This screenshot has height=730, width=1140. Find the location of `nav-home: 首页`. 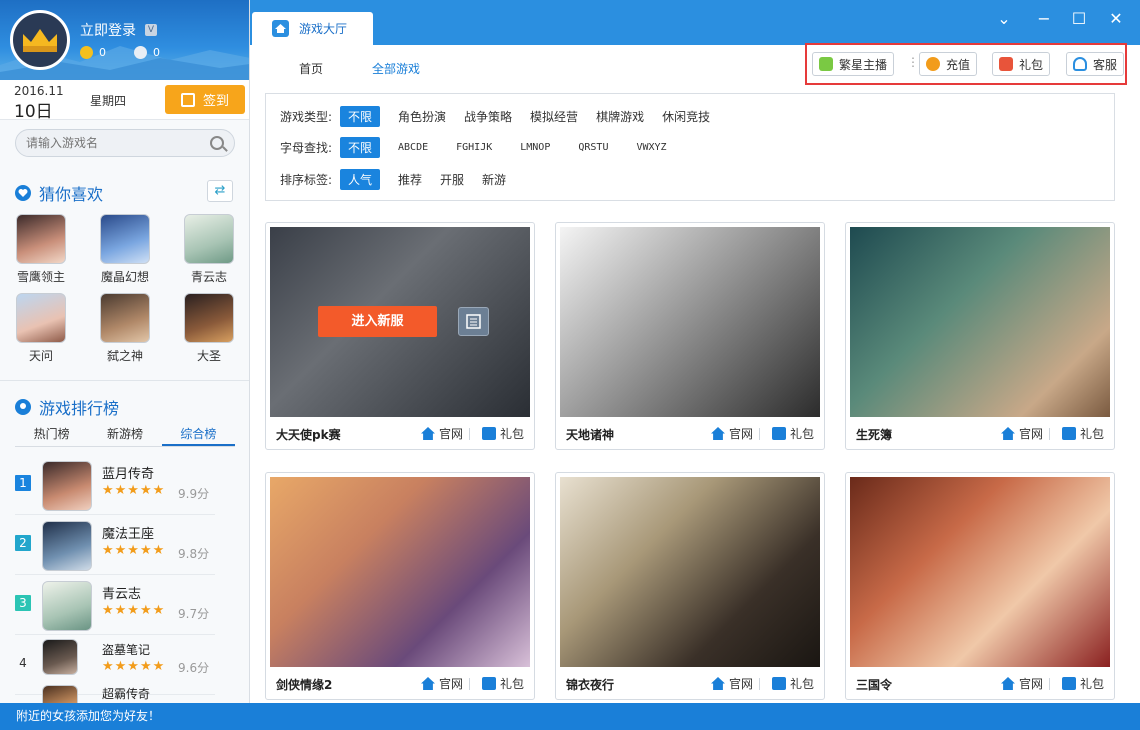

nav-home: 首页 is located at coordinates (311, 68).